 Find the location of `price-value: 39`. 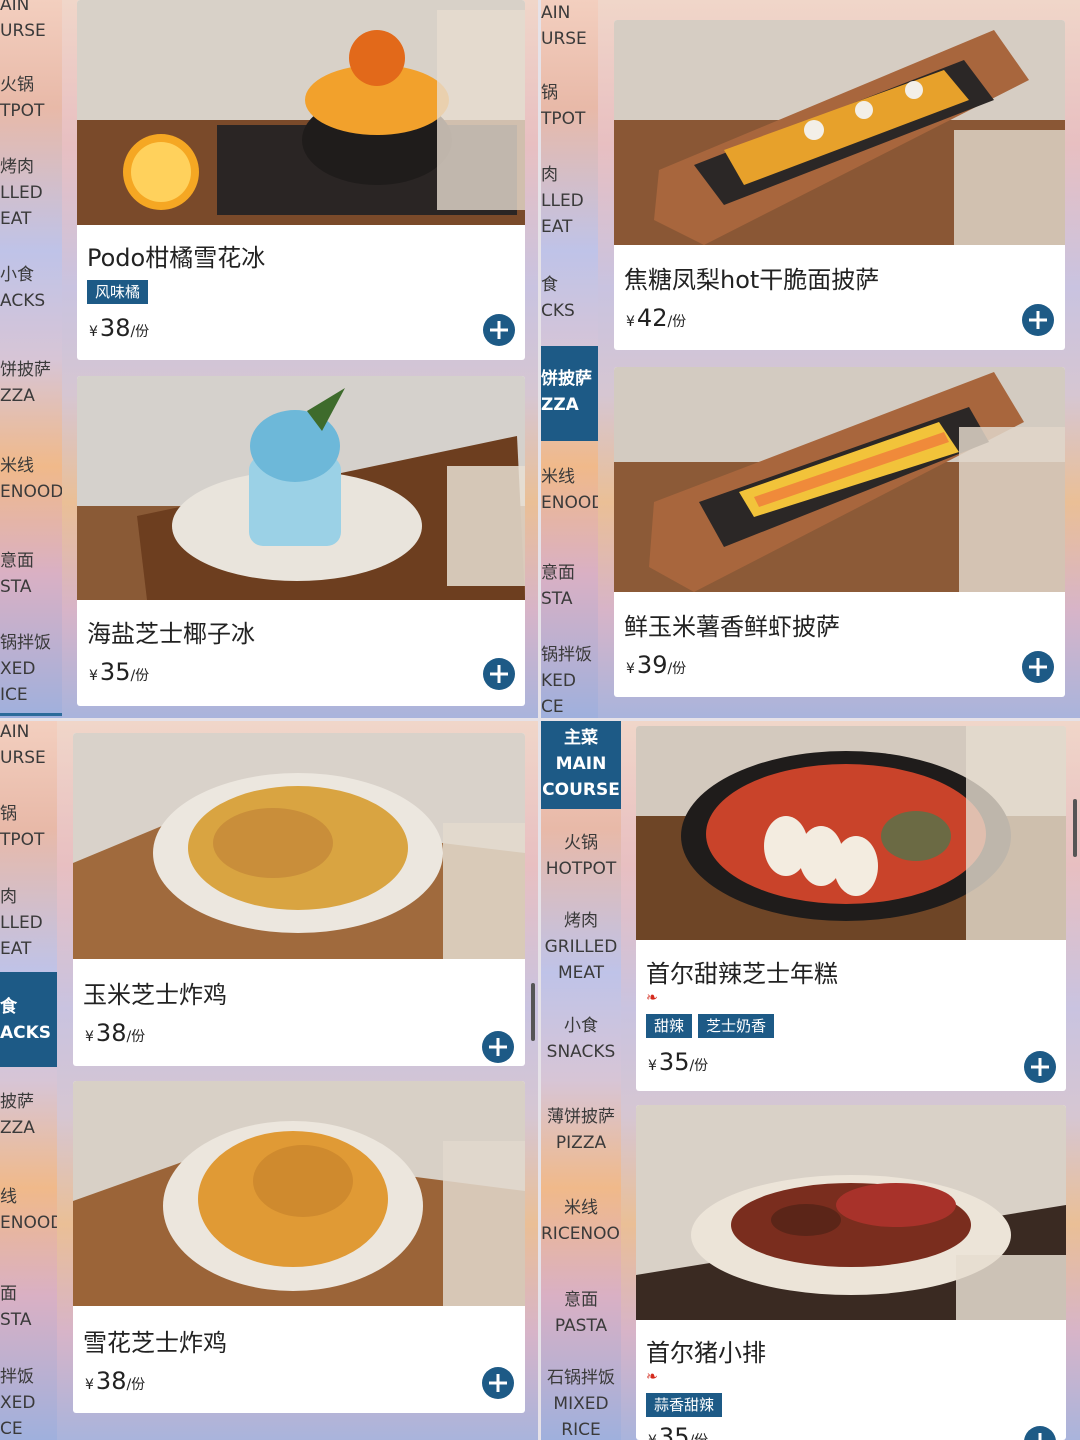

price-value: 39 is located at coordinates (652, 665).